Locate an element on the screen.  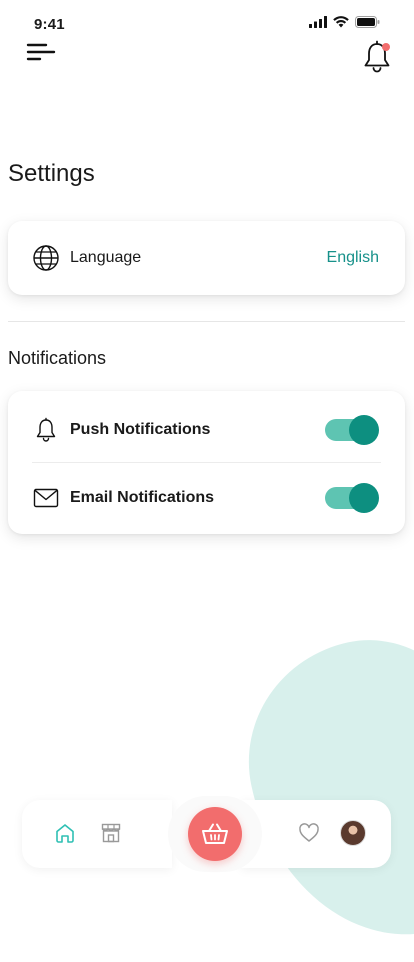
push-notifications-row: Push Notifications is located at coordinates (205, 430).